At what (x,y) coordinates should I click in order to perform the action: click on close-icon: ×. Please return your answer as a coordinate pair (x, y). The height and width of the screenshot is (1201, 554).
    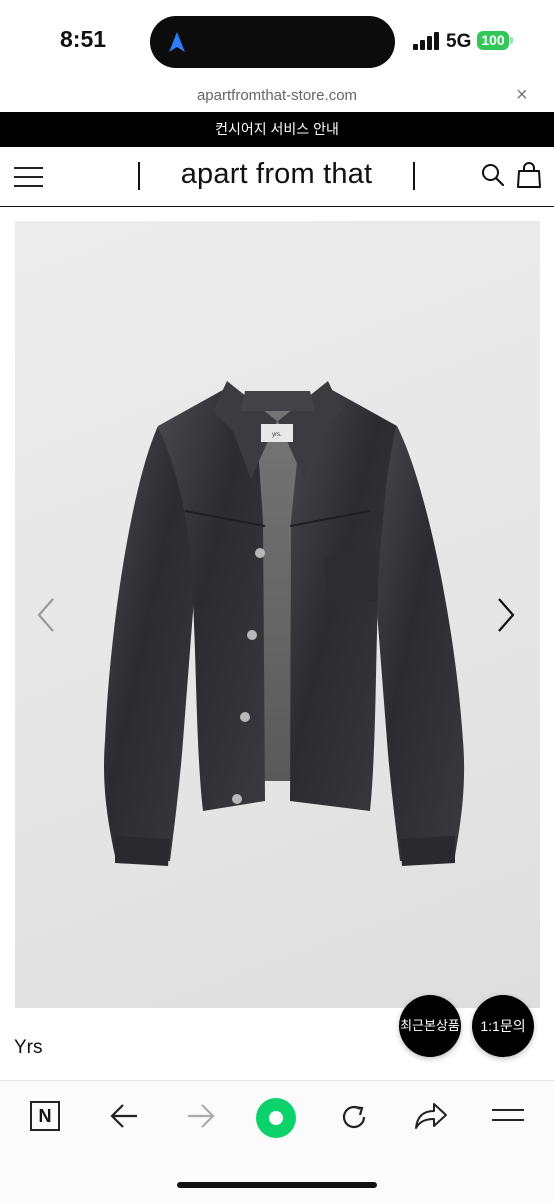
    Looking at the image, I should click on (522, 95).